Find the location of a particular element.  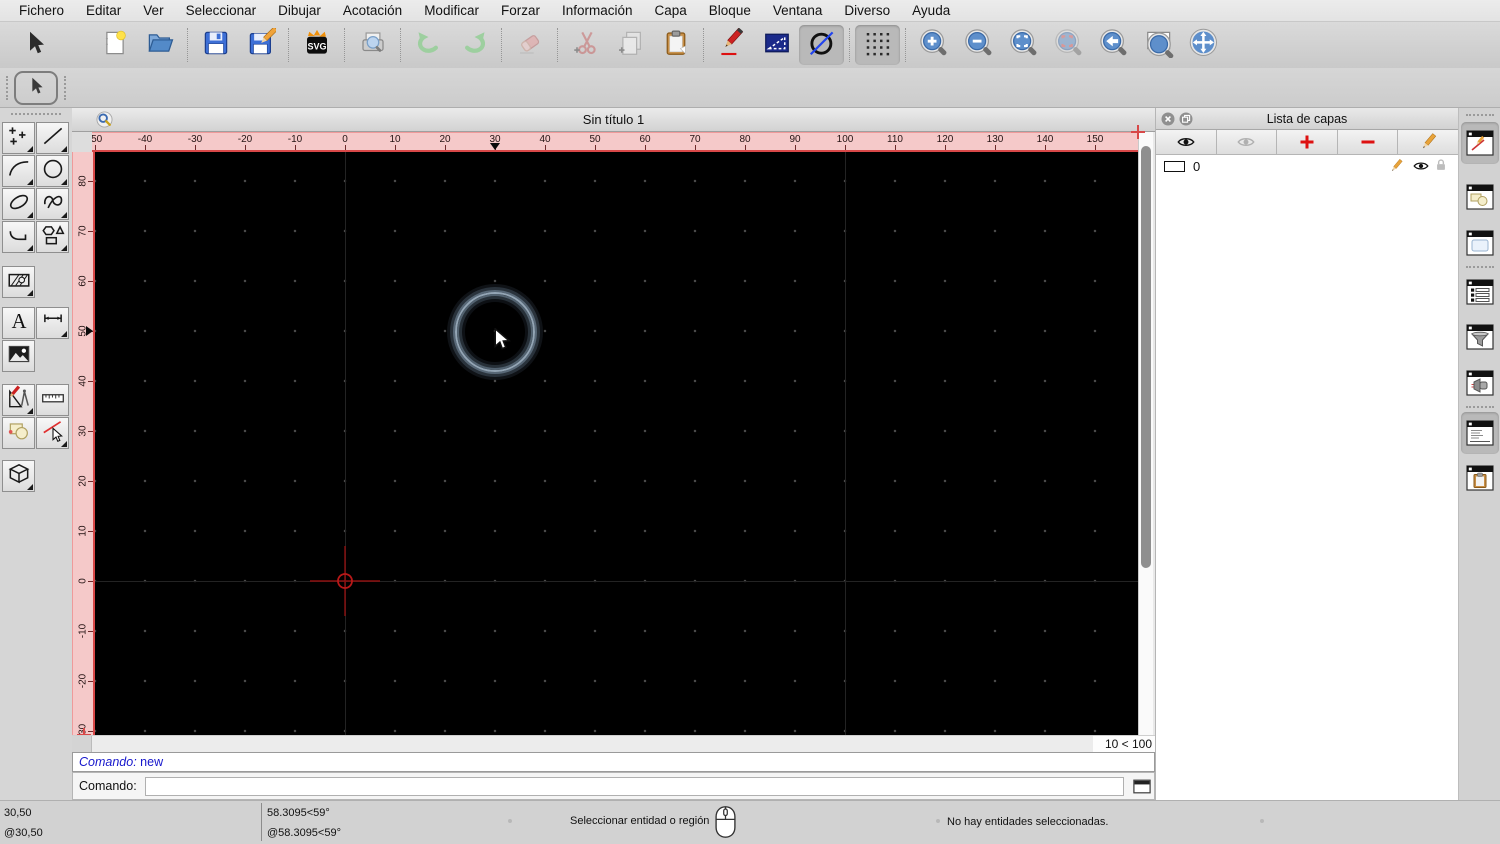

panel-float-button is located at coordinates (1186, 119).